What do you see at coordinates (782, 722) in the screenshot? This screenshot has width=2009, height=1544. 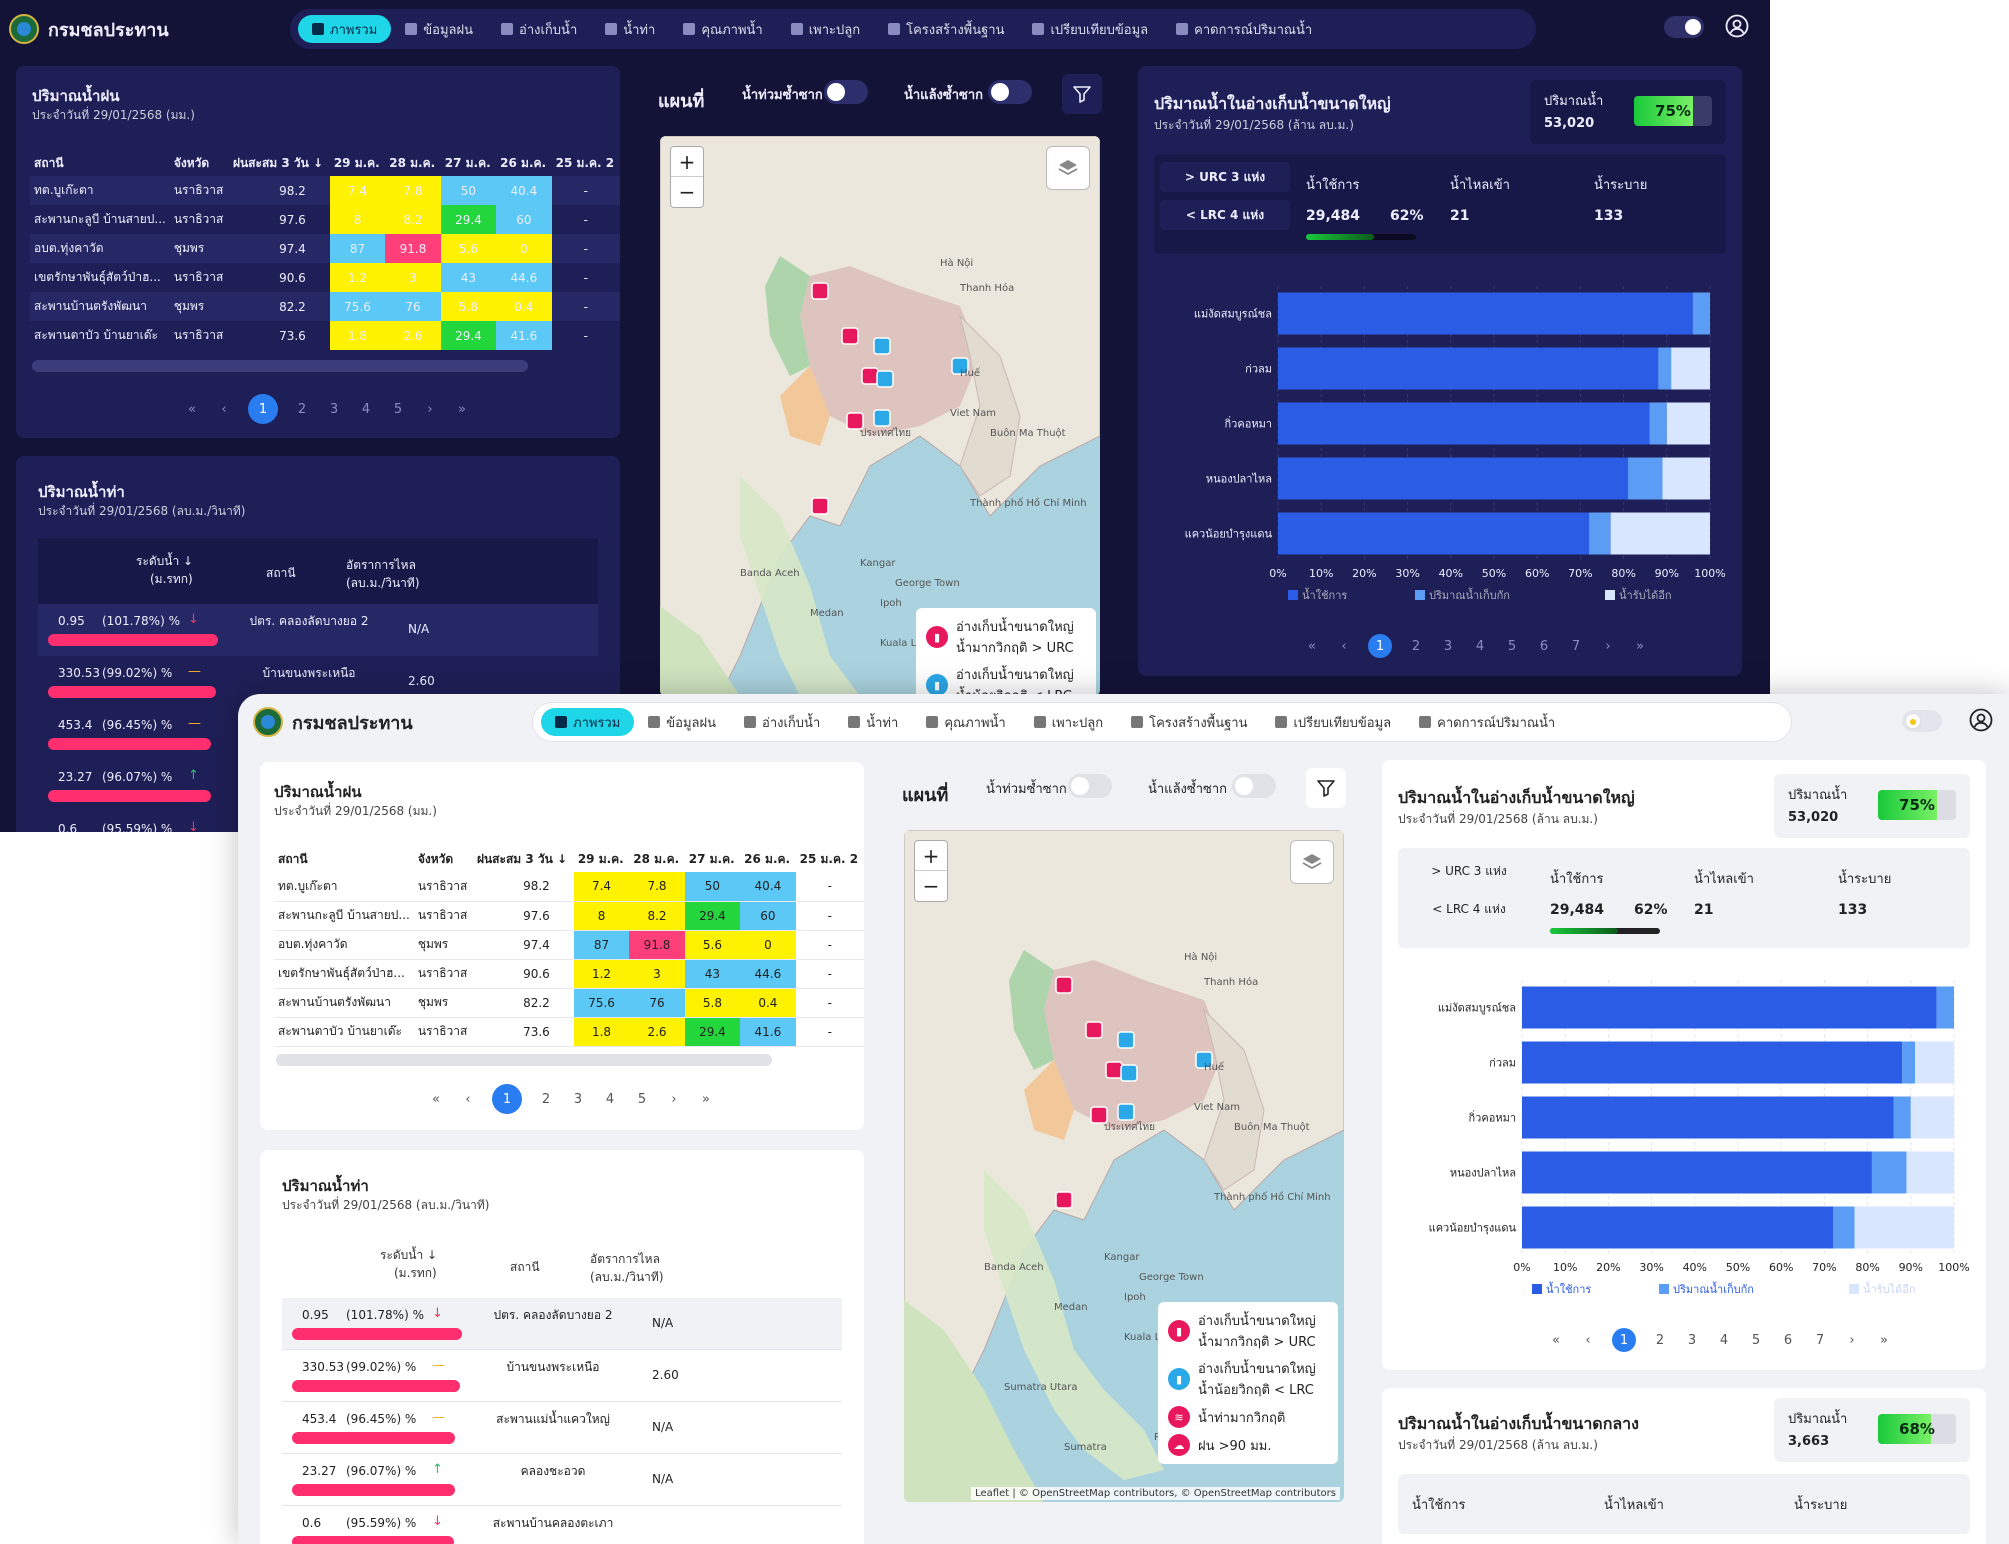 I see `nav-item: อ่างเก็บน้ำ` at bounding box center [782, 722].